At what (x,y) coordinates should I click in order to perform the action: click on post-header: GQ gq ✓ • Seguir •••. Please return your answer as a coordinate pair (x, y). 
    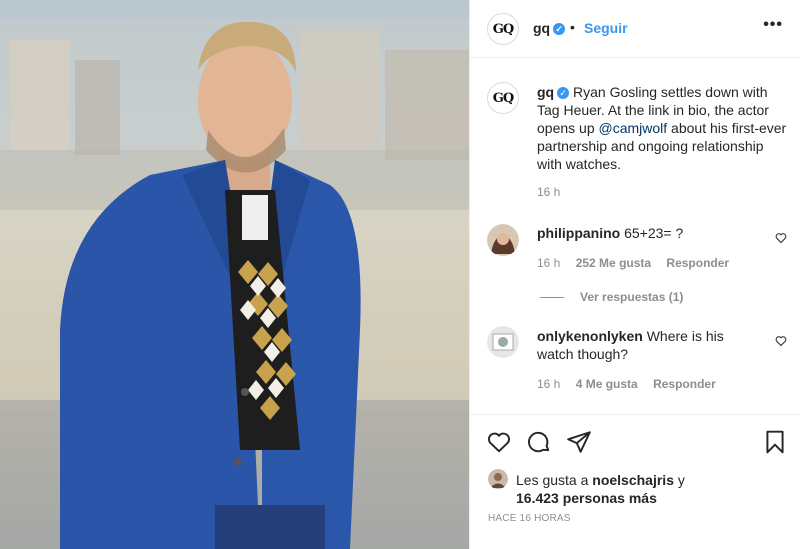
    Looking at the image, I should click on (635, 29).